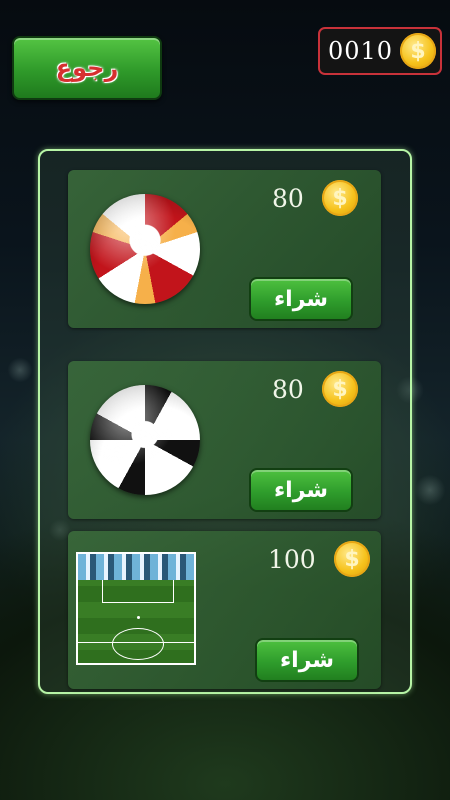 The height and width of the screenshot is (800, 450). Describe the element at coordinates (145, 440) in the screenshot. I see `black-white-ball-image` at that location.